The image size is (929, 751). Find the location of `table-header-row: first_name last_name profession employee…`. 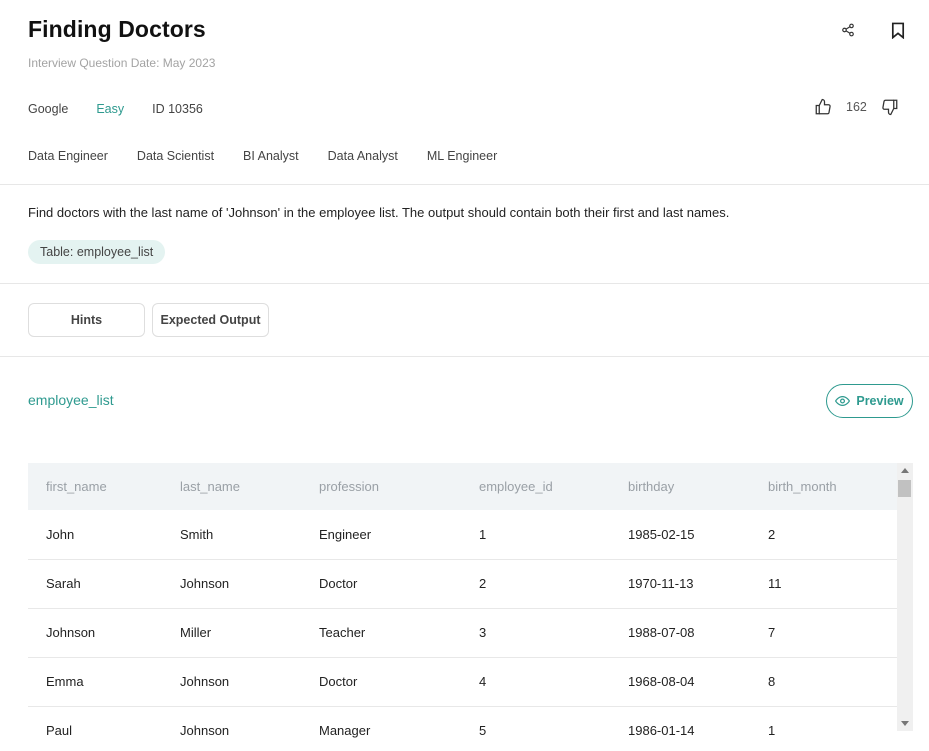

table-header-row: first_name last_name profession employee… is located at coordinates (462, 486).